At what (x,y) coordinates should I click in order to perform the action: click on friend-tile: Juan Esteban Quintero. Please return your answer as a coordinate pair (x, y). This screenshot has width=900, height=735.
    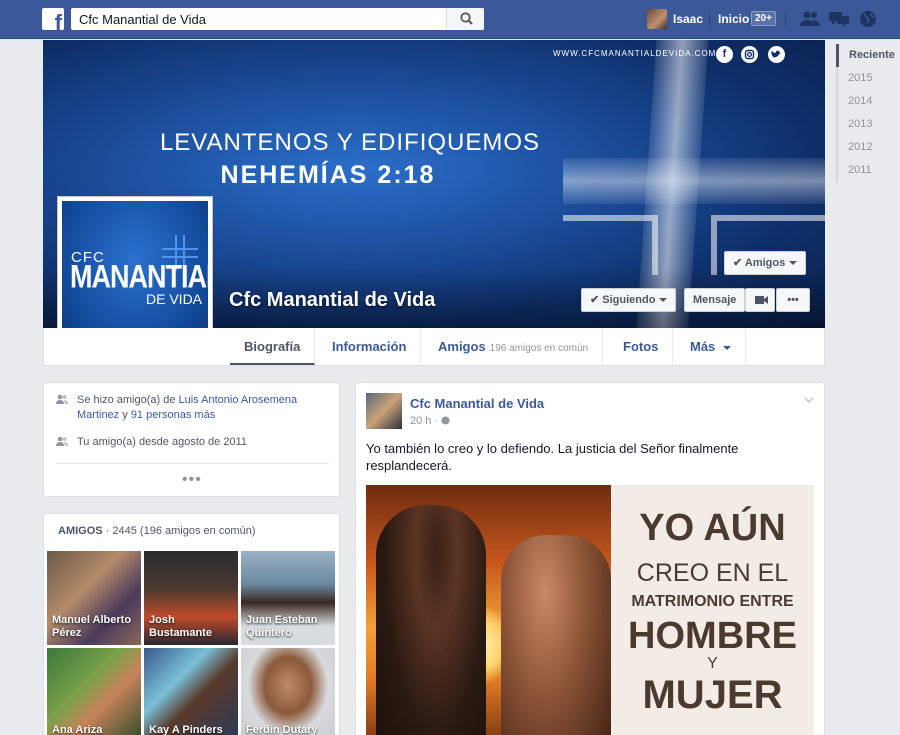
    Looking at the image, I should click on (288, 598).